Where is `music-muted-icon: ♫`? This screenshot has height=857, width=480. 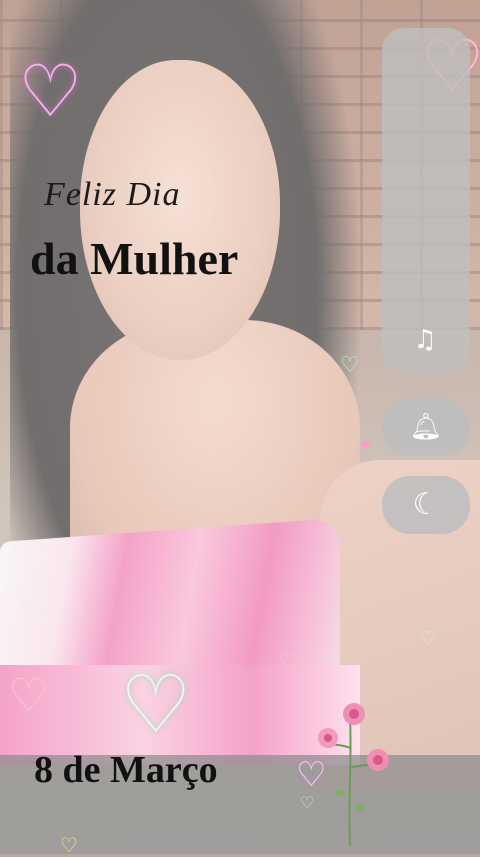 music-muted-icon: ♫ is located at coordinates (425, 340).